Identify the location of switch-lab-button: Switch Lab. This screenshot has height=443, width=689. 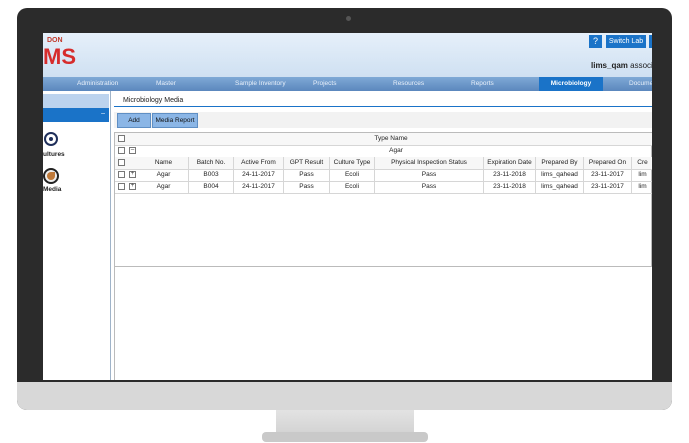
(626, 41).